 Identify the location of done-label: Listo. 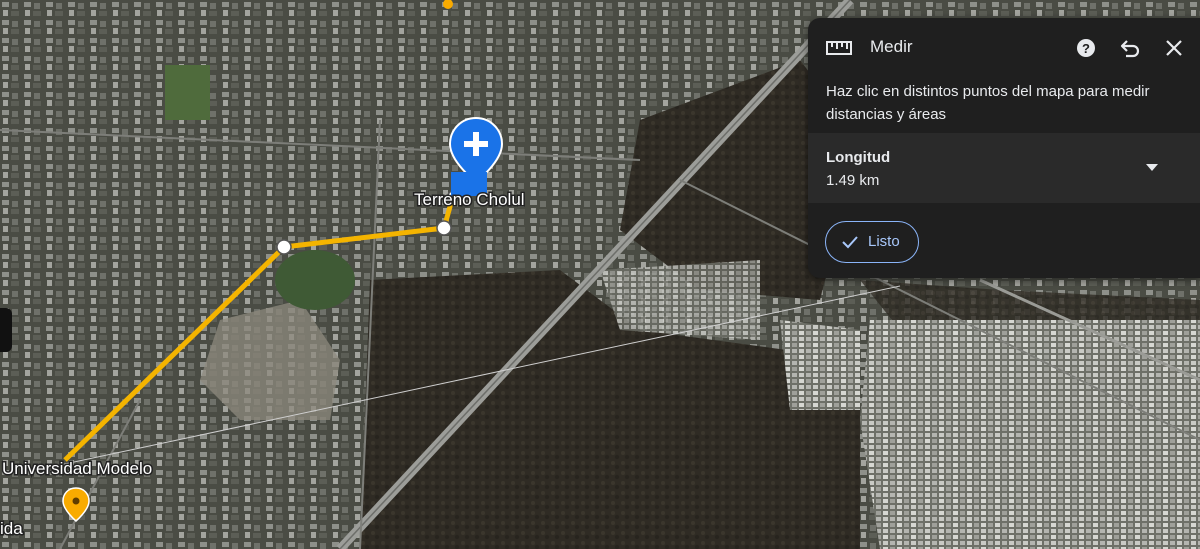
(884, 241).